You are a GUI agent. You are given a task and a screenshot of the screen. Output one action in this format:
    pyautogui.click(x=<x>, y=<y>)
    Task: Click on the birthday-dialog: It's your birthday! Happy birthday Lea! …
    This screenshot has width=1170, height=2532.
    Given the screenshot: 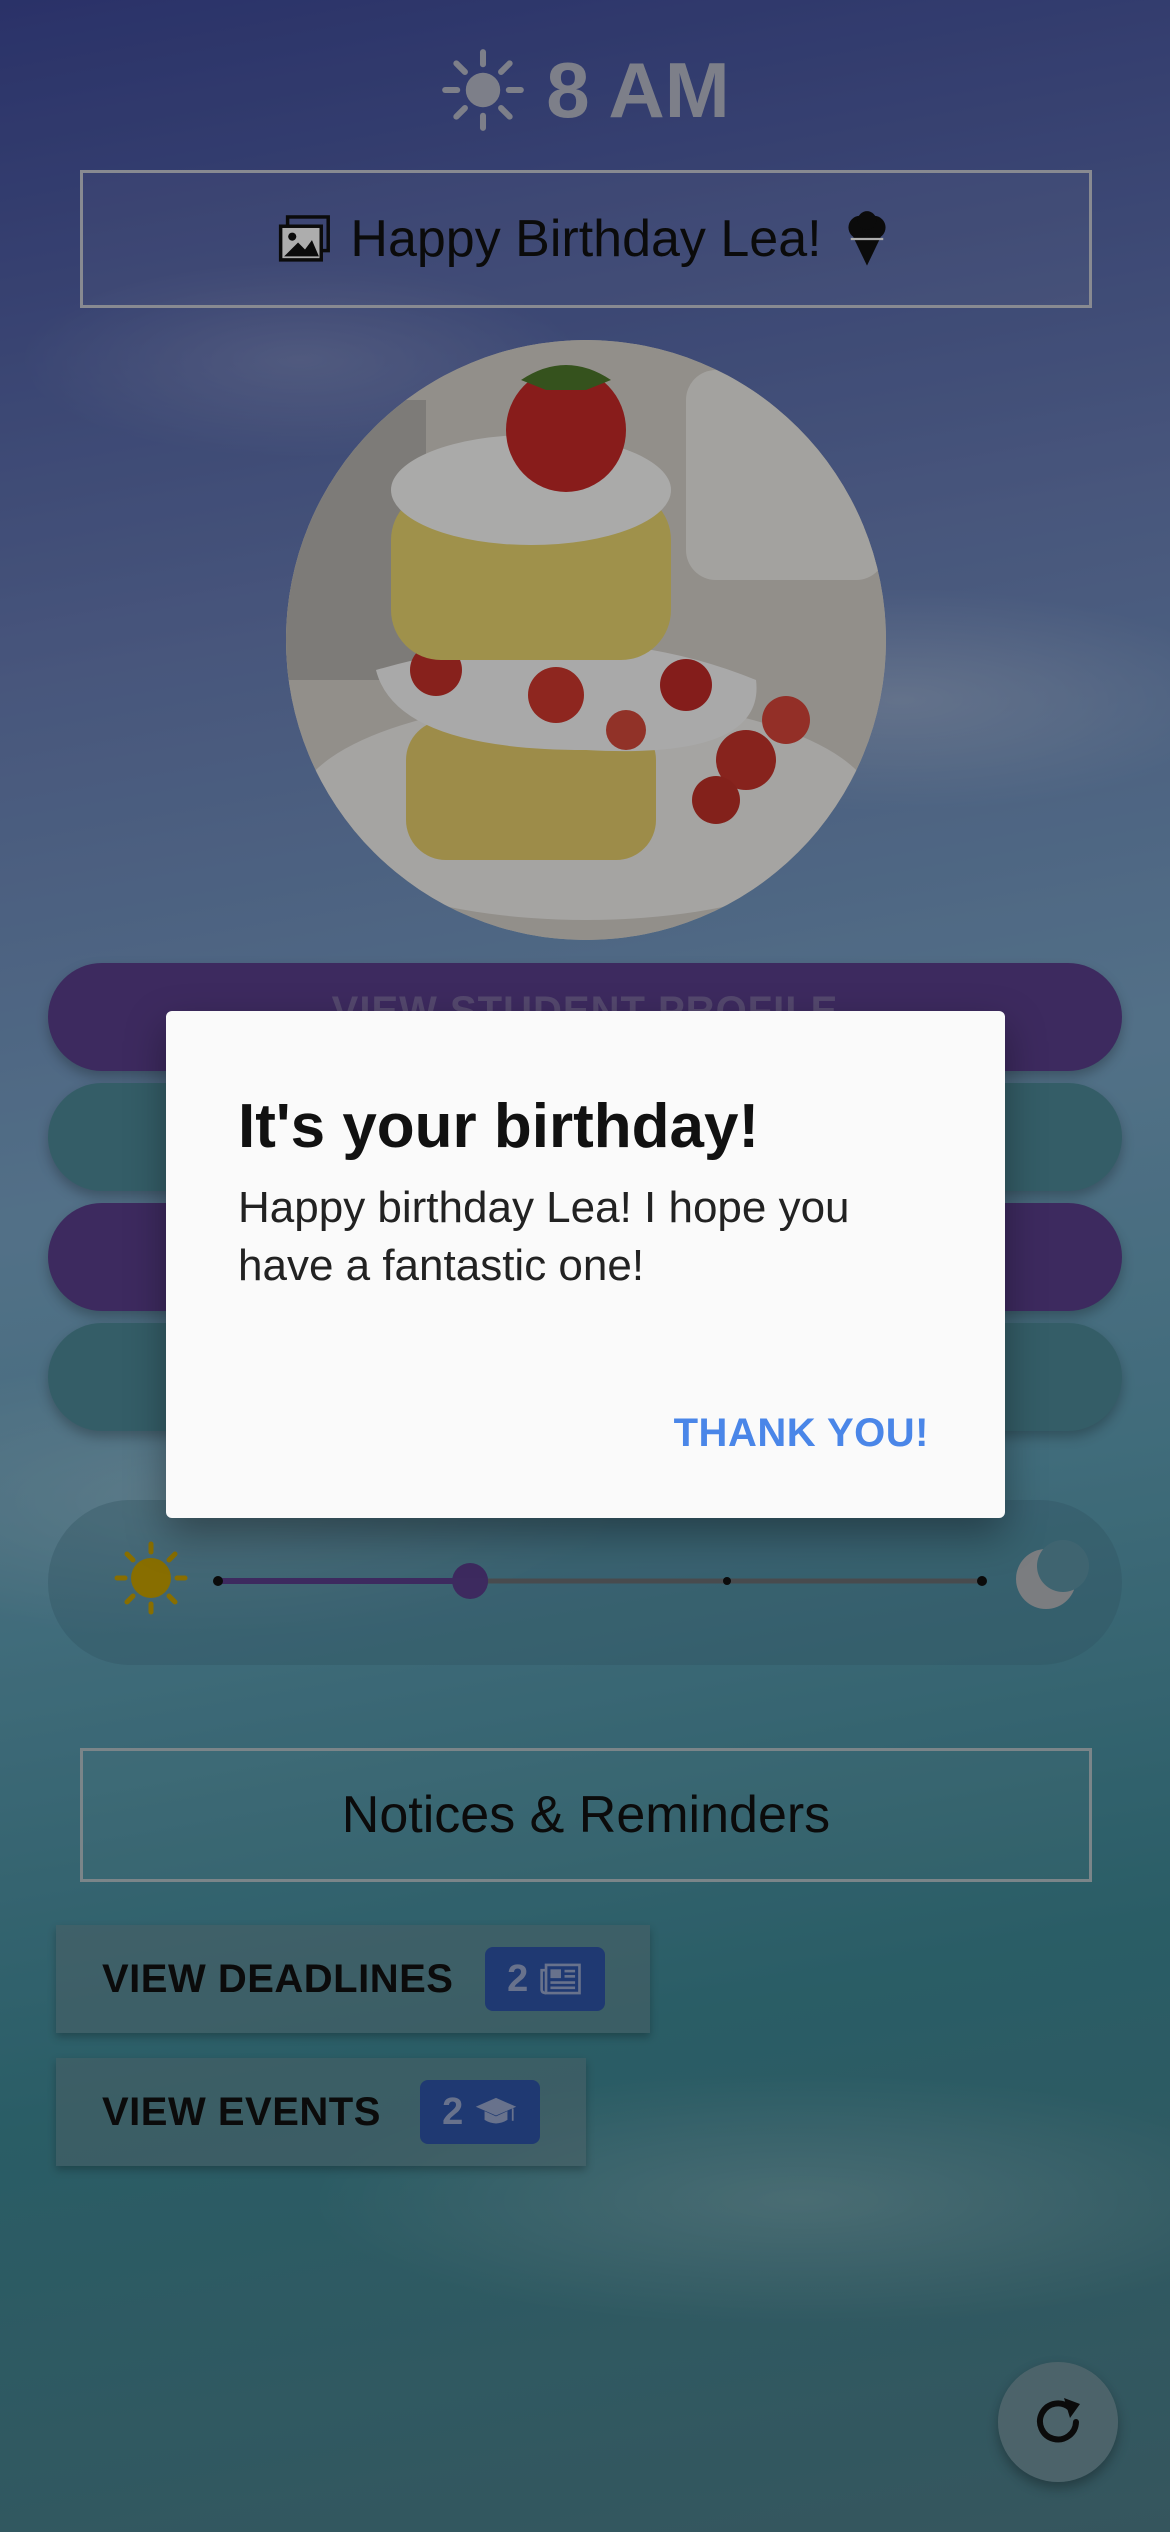 What is the action you would take?
    pyautogui.click(x=585, y=1264)
    